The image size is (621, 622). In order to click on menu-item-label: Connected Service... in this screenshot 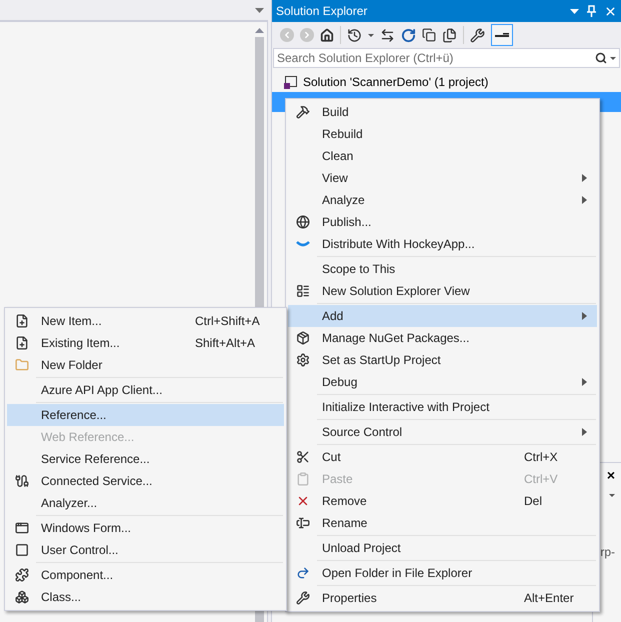, I will do `click(97, 481)`.